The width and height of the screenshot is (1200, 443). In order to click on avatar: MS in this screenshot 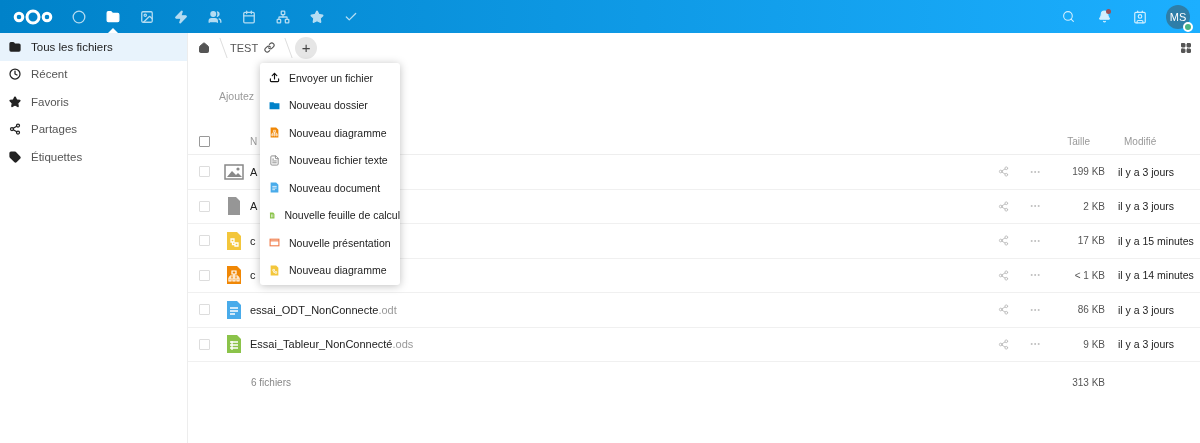, I will do `click(1178, 16)`.